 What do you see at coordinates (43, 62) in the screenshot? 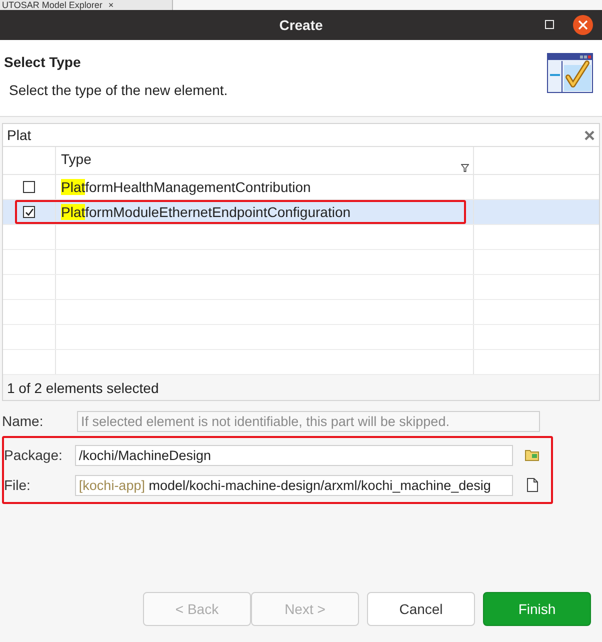
I see `page-title: Select Type` at bounding box center [43, 62].